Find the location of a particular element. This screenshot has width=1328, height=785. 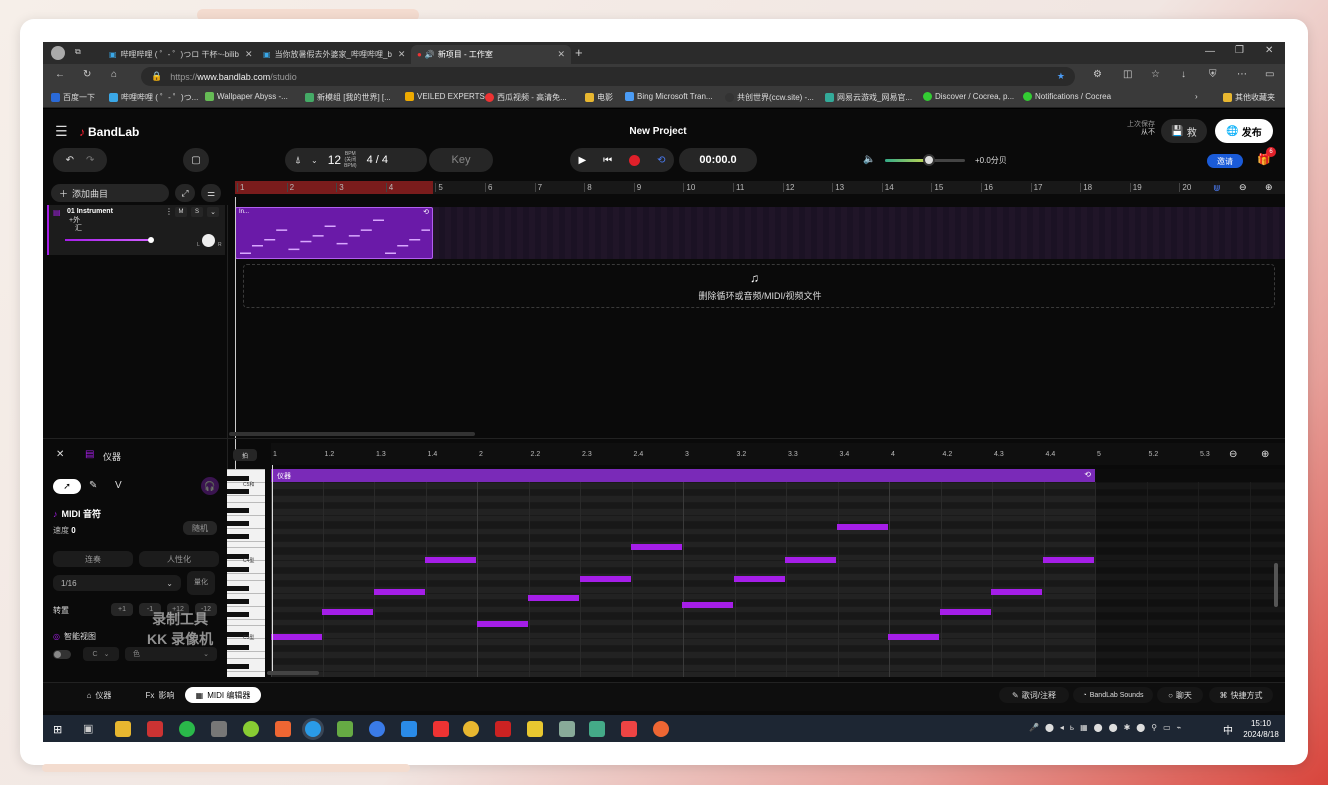

random-button: 随机 is located at coordinates (200, 528).